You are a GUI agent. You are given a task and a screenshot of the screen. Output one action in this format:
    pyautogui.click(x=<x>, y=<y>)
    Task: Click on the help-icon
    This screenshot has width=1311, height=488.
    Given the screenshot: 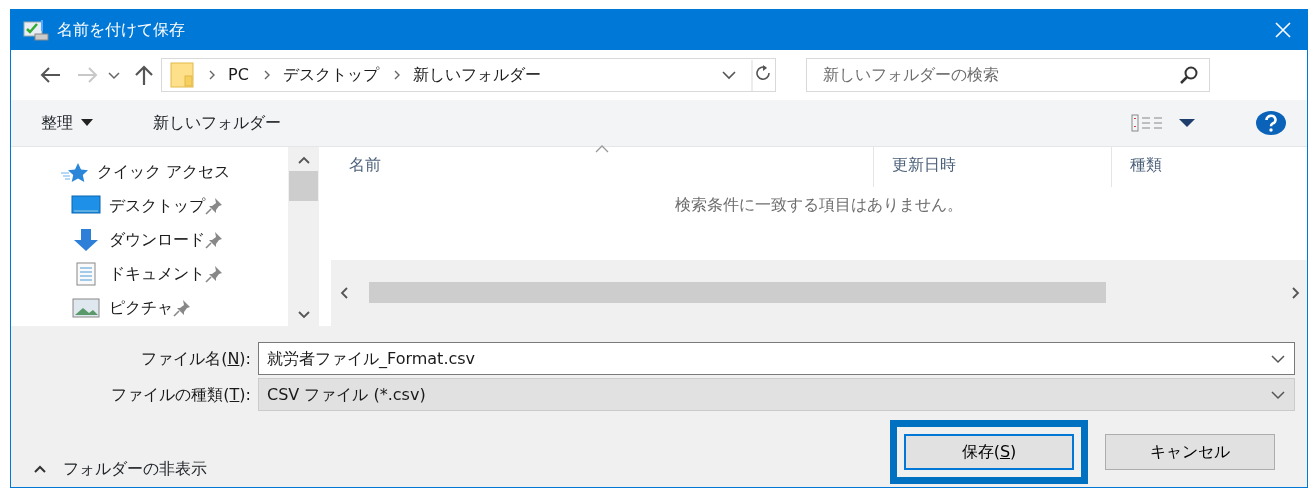 What is the action you would take?
    pyautogui.click(x=1271, y=123)
    